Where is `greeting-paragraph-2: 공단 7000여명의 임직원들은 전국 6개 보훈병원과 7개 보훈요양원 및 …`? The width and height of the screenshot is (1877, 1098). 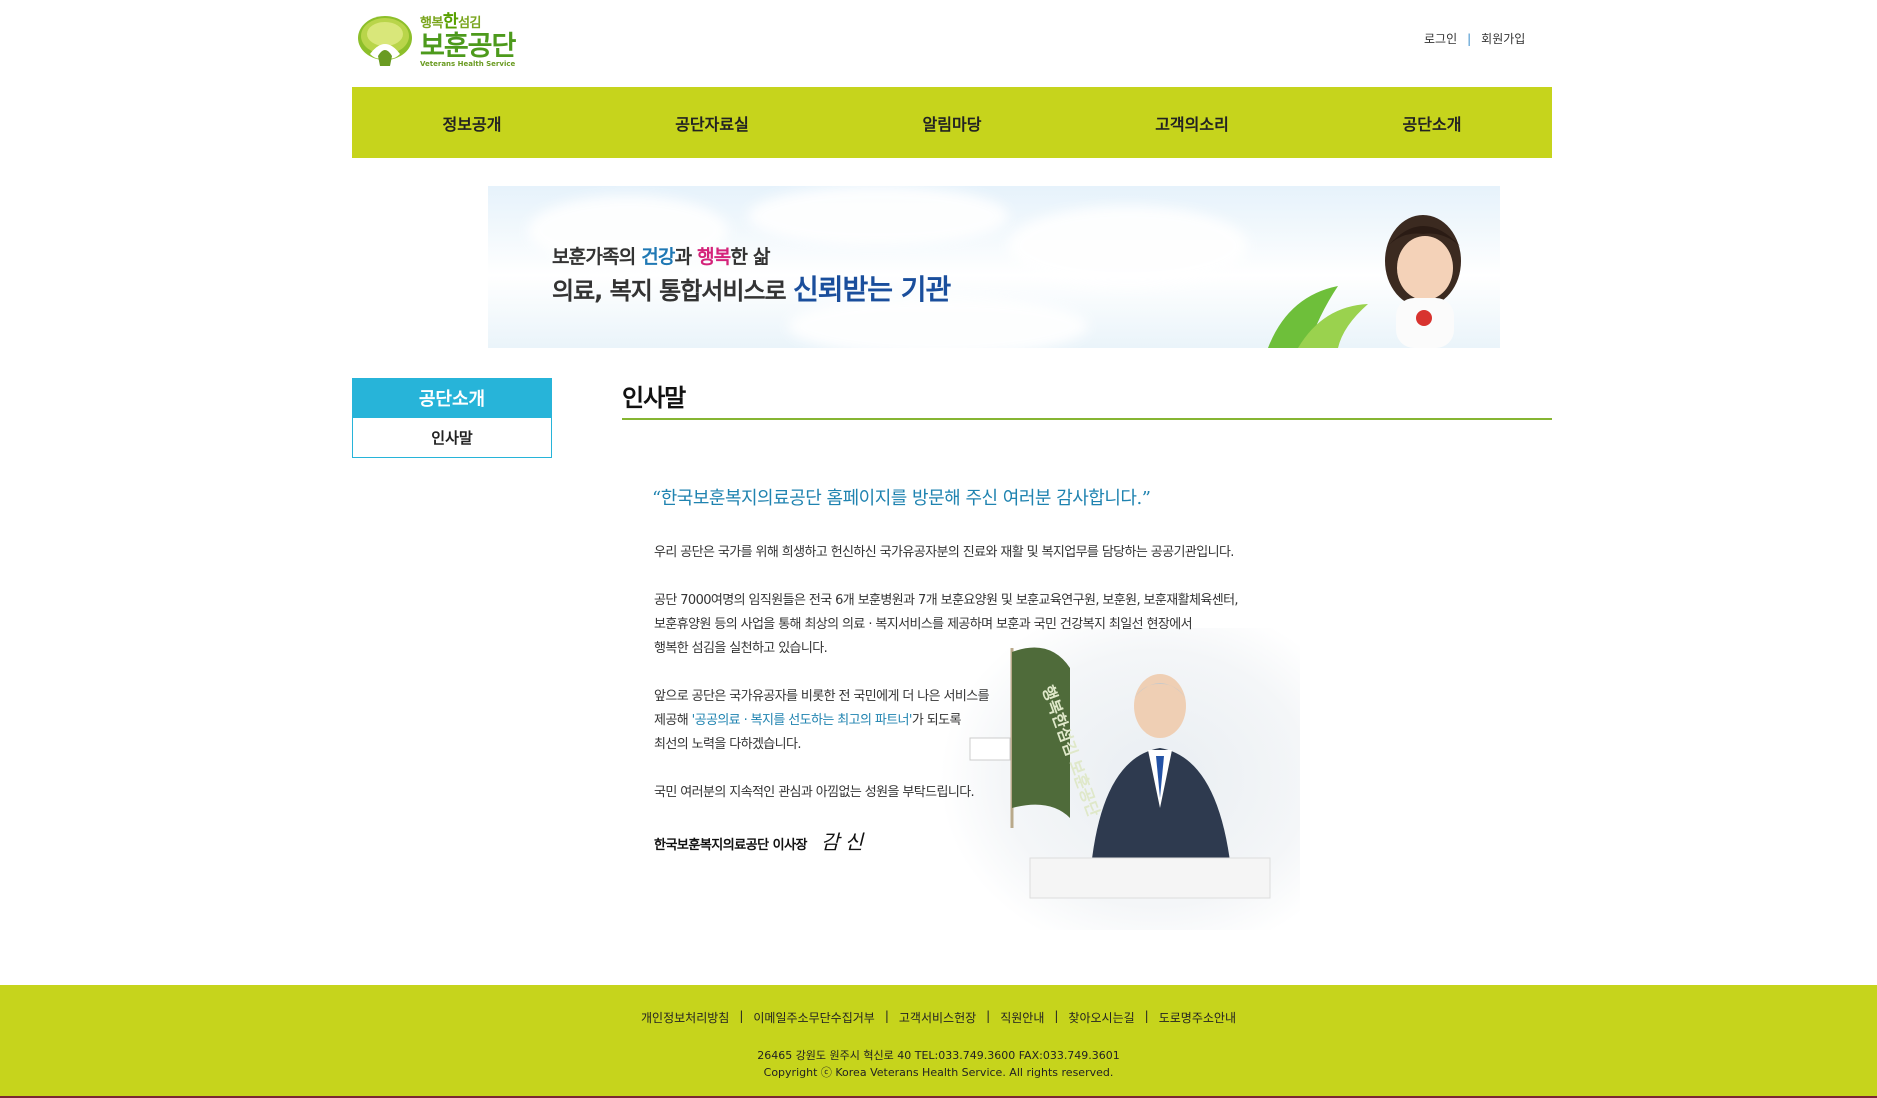
greeting-paragraph-2: 공단 7000여명의 임직원들은 전국 6개 보훈병원과 7개 보훈요양원 및 … is located at coordinates (946, 624).